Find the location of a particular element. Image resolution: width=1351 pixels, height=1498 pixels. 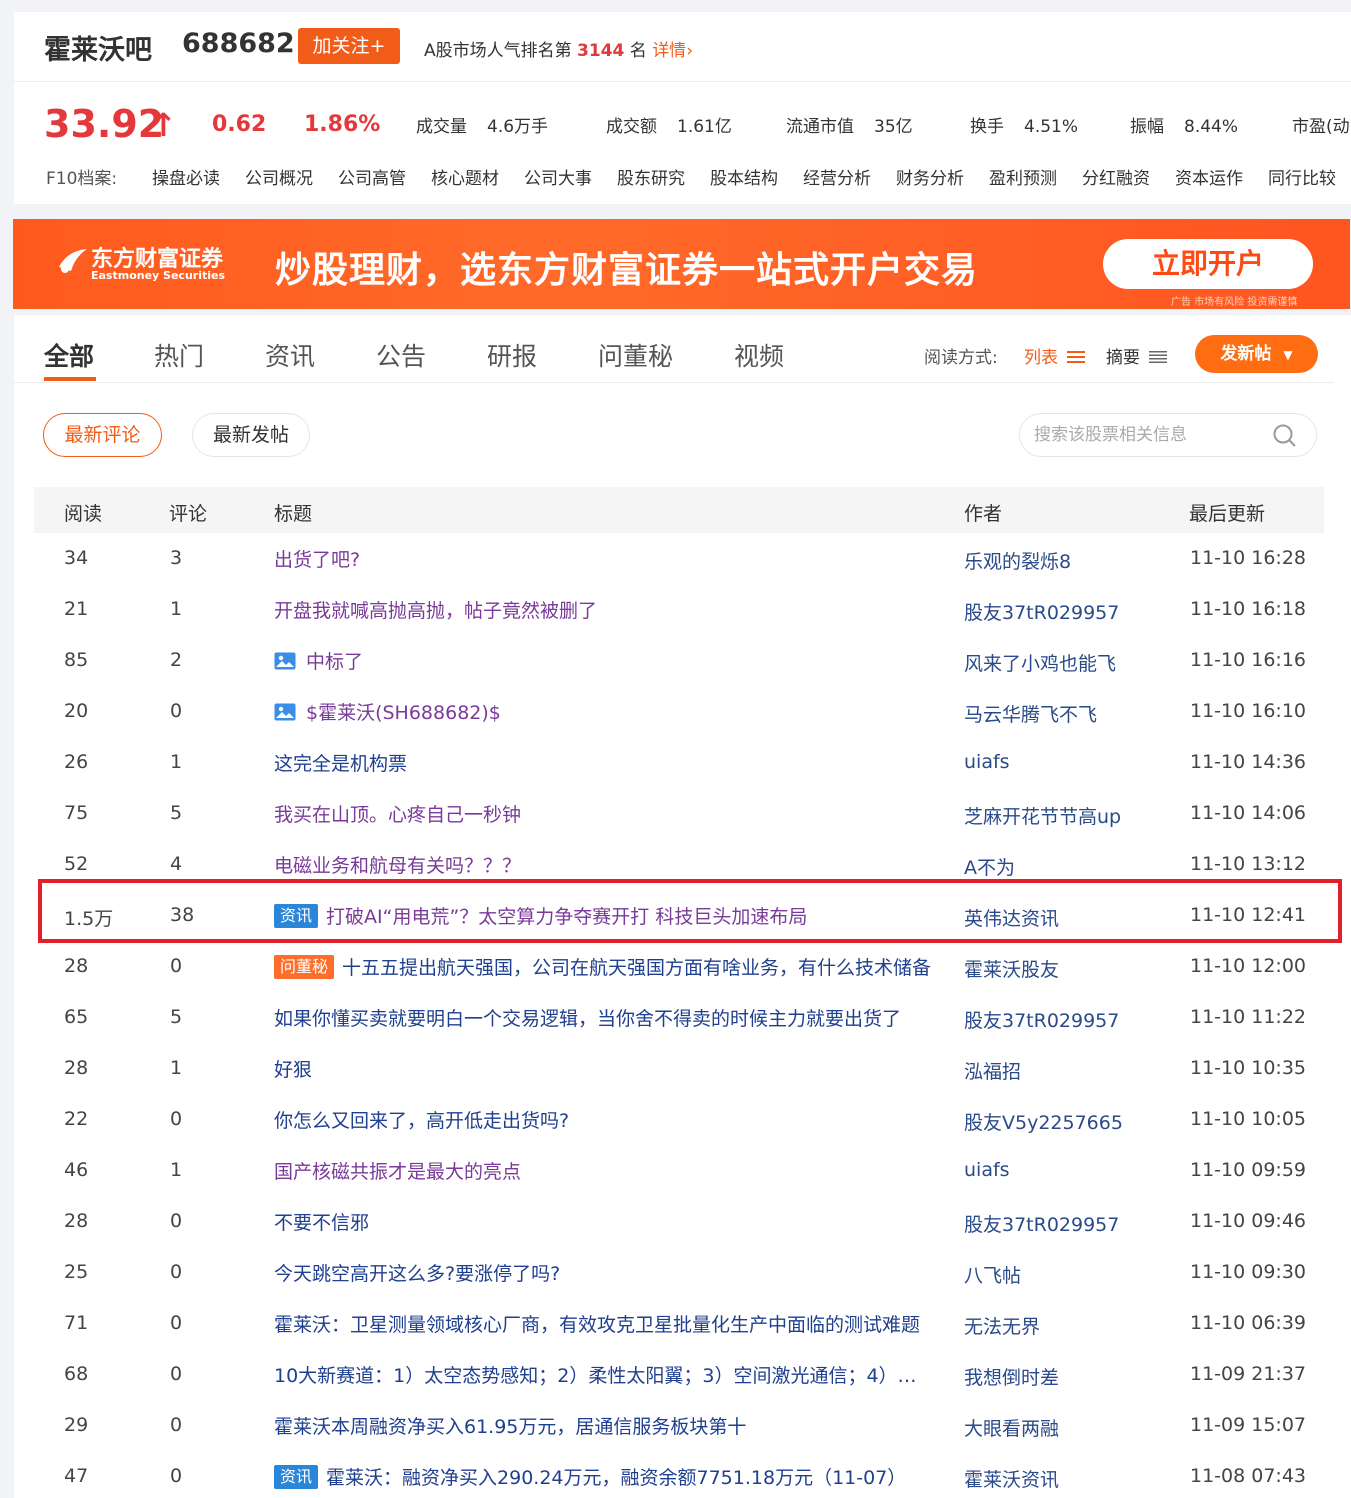

table-row: 52 4 电磁业务和航母有关吗？？？ A不为 11-10 13:12 is located at coordinates (679, 864).